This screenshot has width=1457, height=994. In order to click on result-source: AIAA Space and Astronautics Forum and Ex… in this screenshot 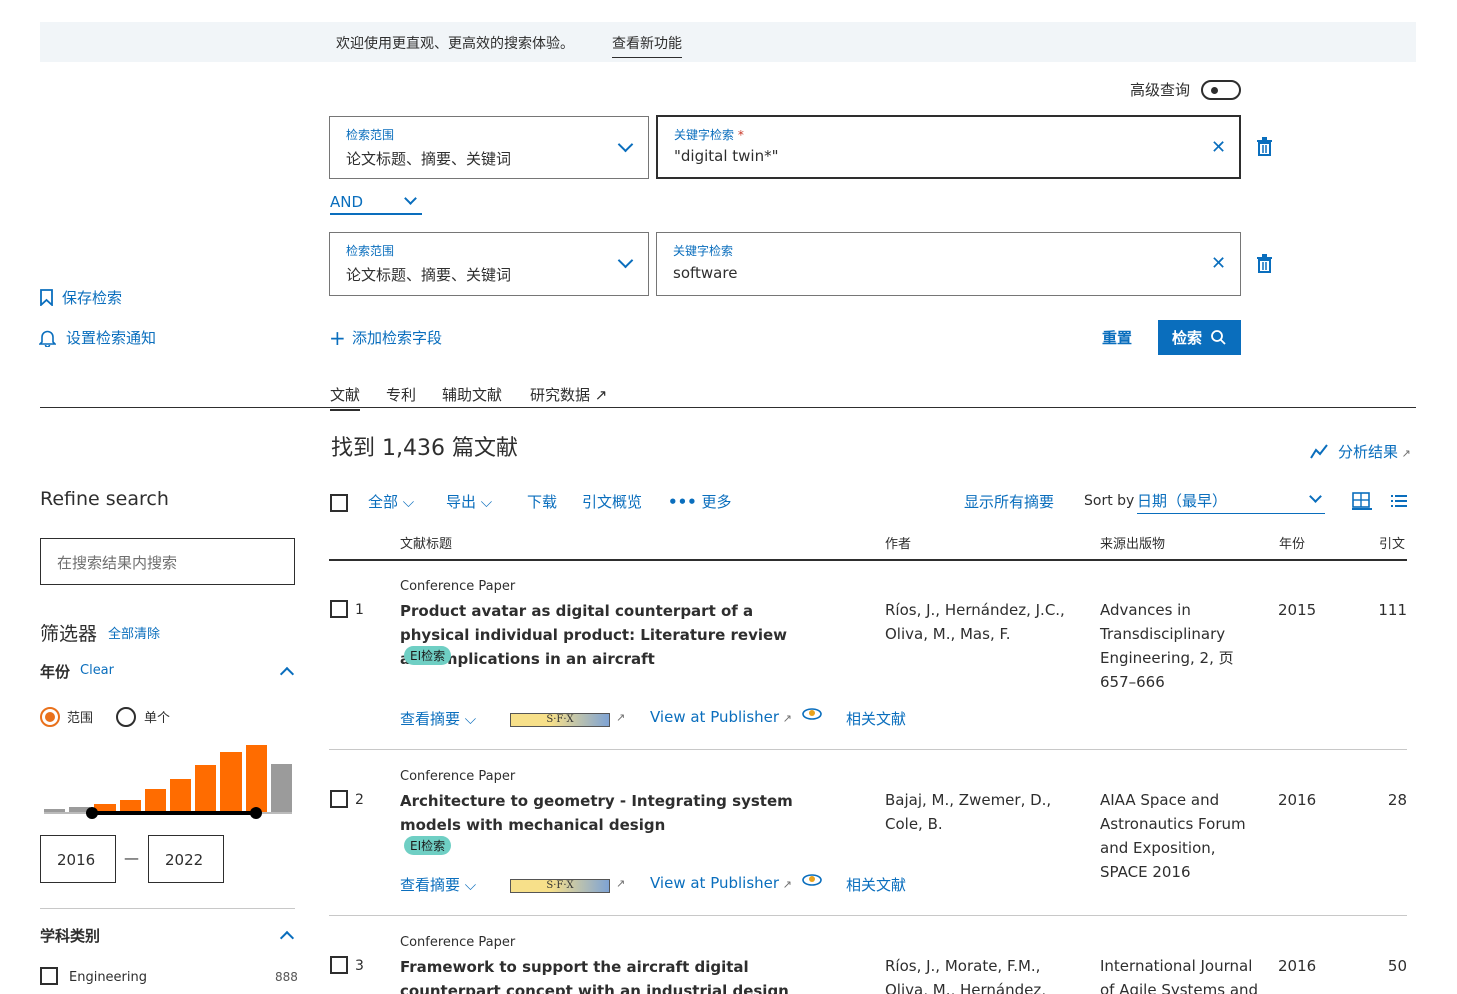, I will do `click(1180, 836)`.